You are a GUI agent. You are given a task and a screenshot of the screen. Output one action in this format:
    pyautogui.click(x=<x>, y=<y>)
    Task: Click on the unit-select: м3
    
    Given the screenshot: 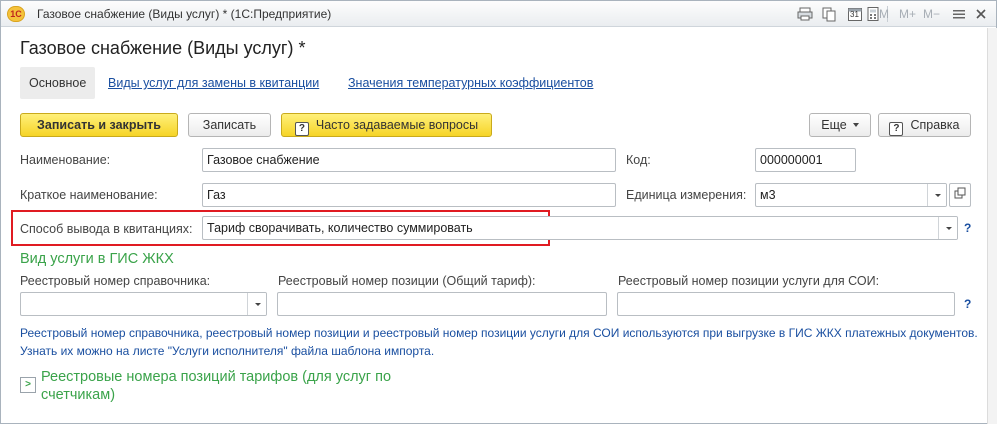 What is the action you would take?
    pyautogui.click(x=851, y=195)
    